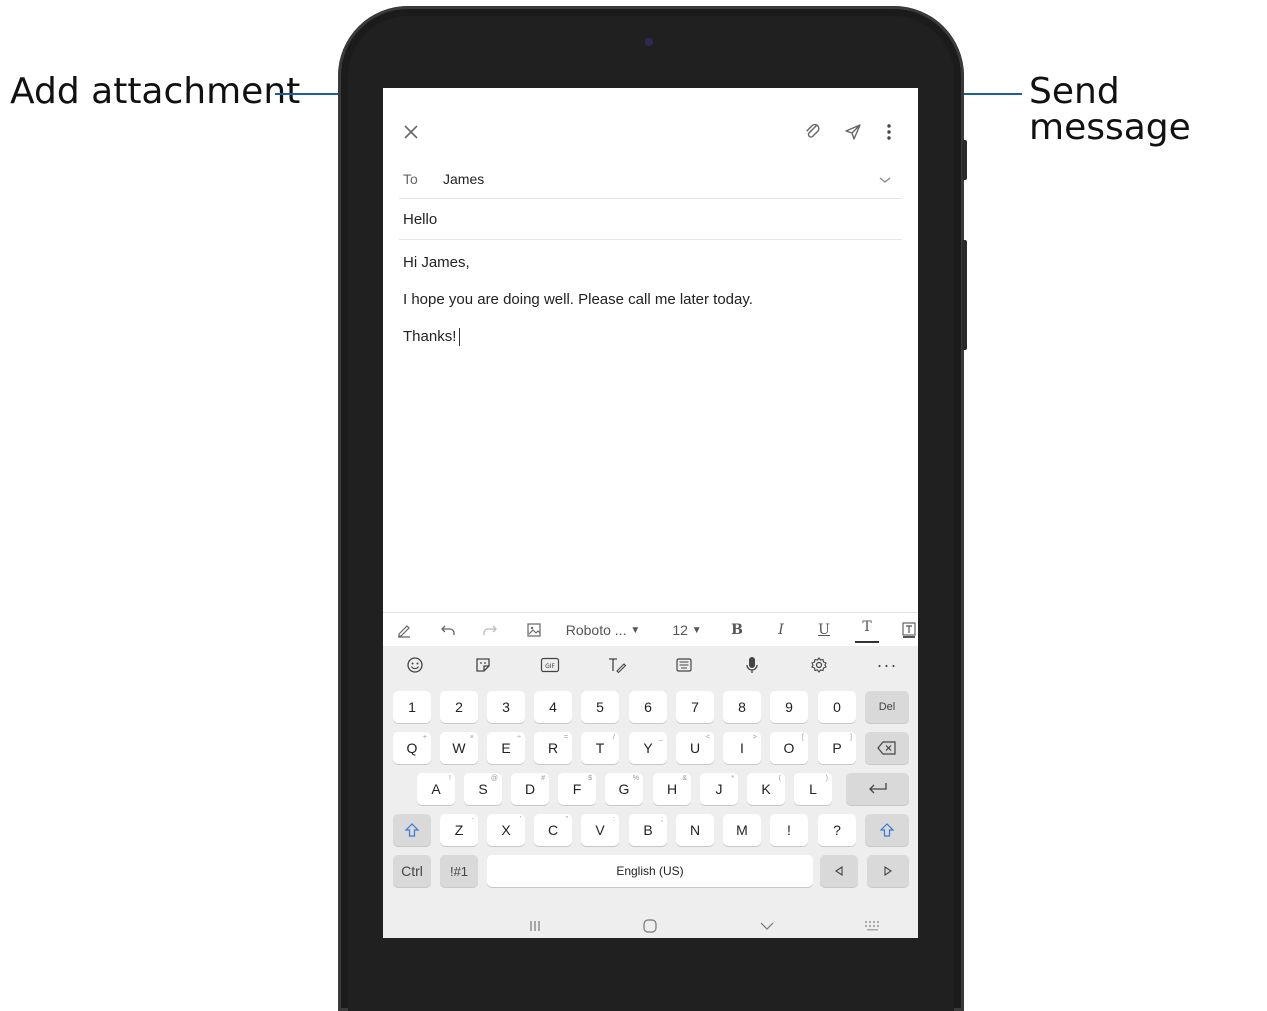  Describe the element at coordinates (837, 830) in the screenshot. I see `key-question: ?` at that location.